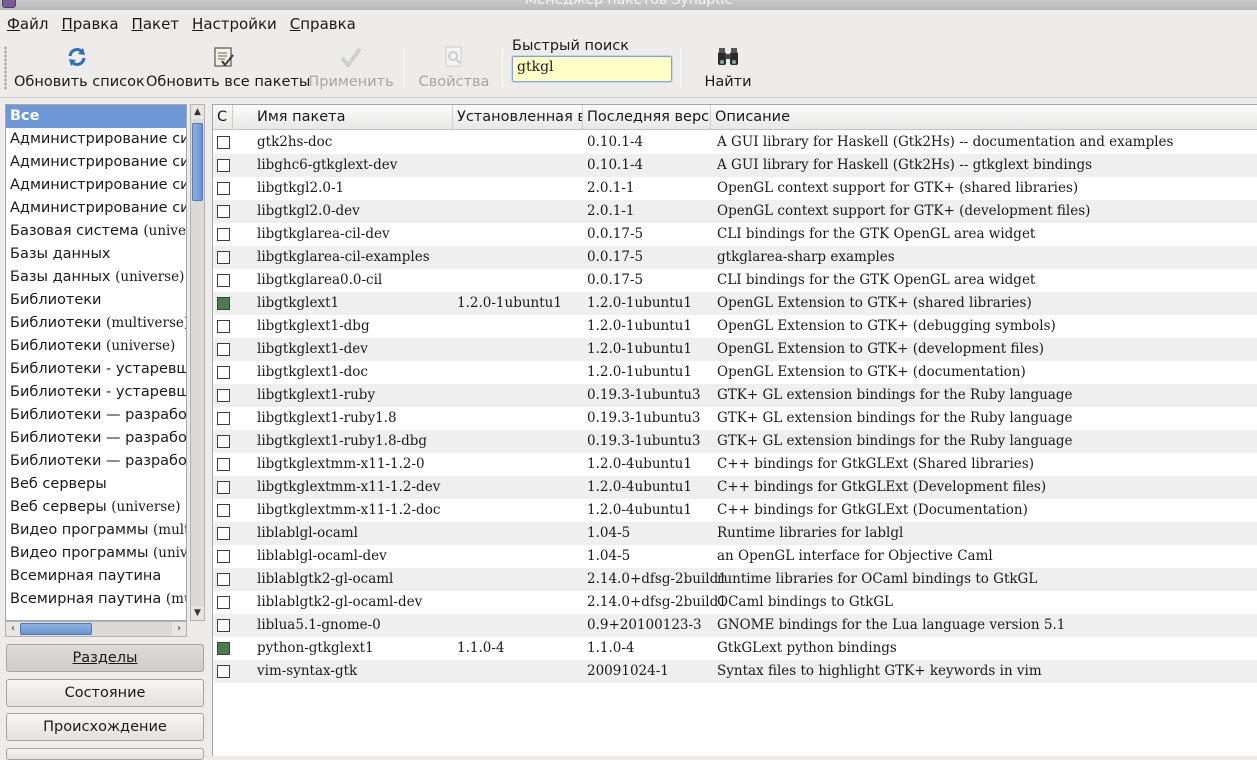 The width and height of the screenshot is (1257, 760). I want to click on scroll-up-arrow-icon: ▲, so click(197, 112).